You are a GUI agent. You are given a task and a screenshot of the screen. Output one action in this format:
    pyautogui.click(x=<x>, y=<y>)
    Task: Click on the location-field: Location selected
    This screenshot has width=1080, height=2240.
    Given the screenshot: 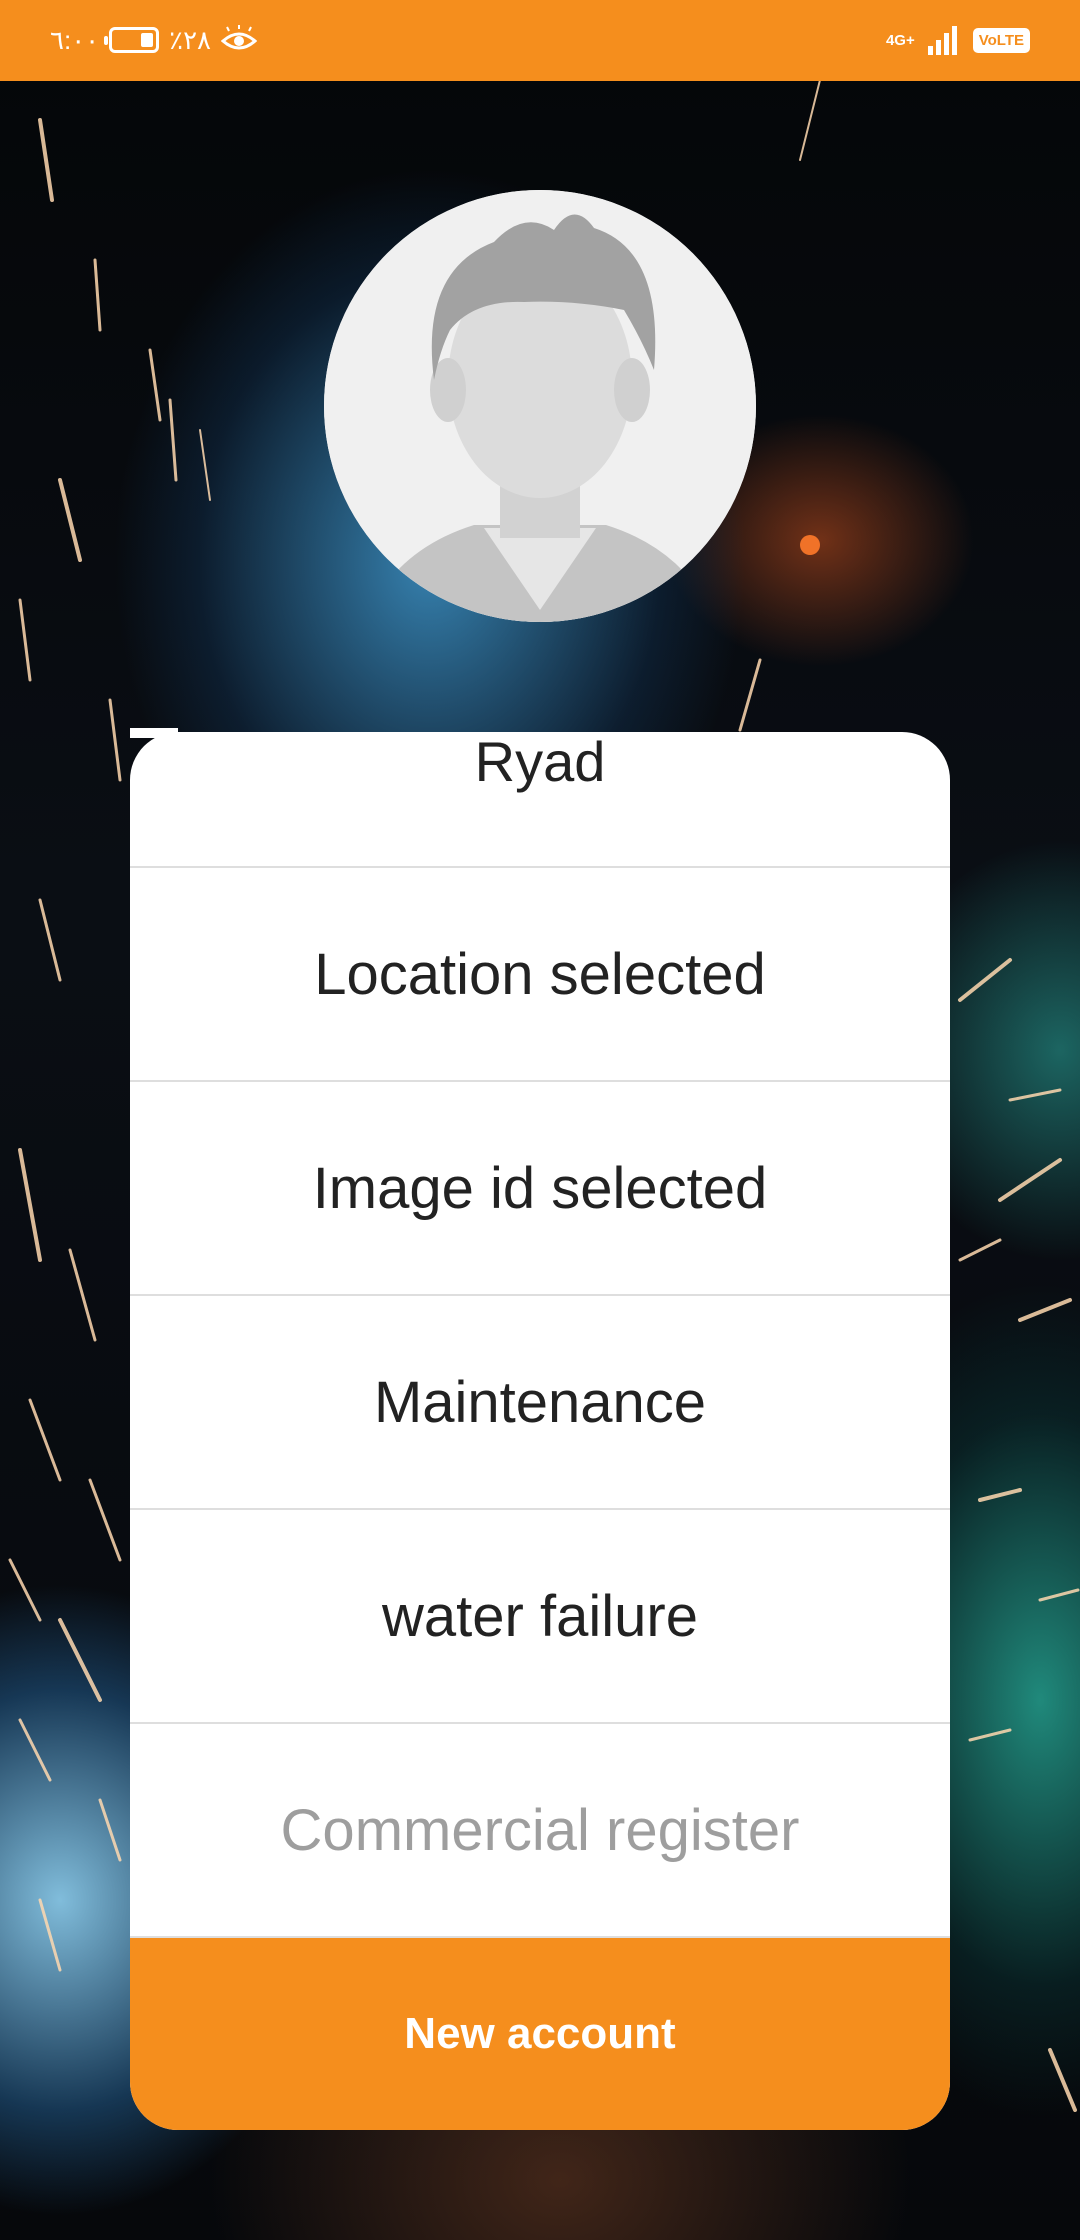 What is the action you would take?
    pyautogui.click(x=540, y=975)
    